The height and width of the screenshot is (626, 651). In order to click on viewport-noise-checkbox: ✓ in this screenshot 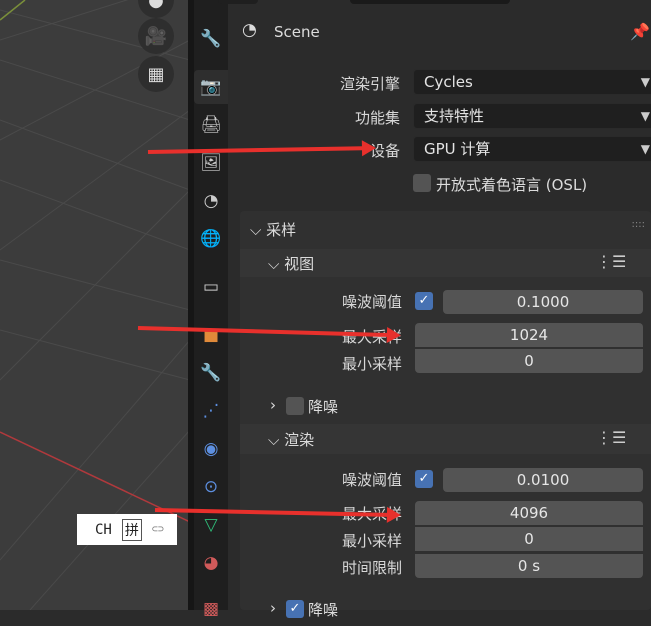, I will do `click(424, 301)`.